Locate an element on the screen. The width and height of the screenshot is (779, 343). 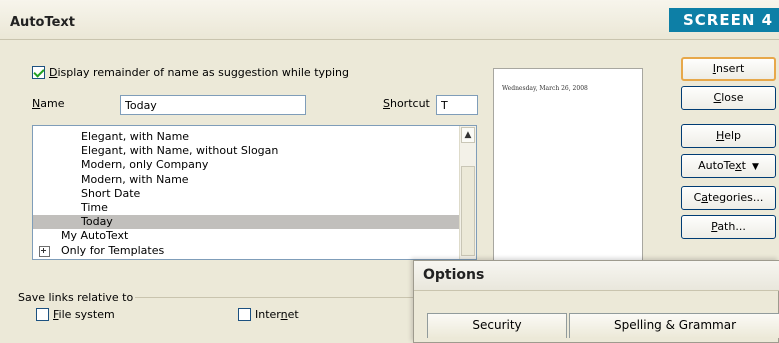
name-input is located at coordinates (213, 105).